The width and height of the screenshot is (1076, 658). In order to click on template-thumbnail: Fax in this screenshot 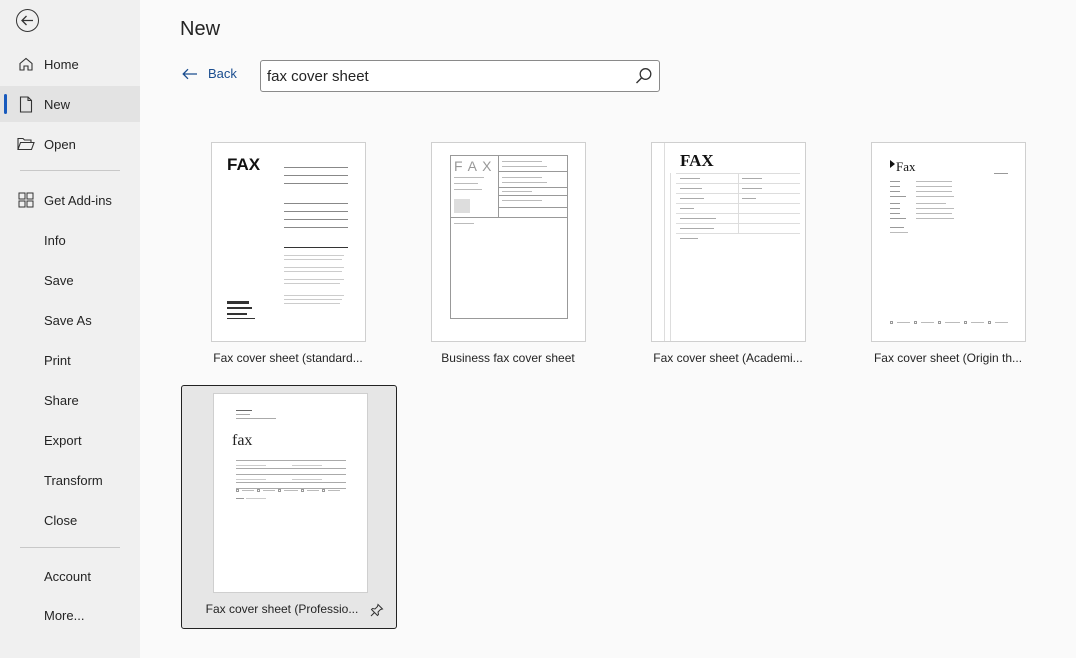, I will do `click(948, 242)`.